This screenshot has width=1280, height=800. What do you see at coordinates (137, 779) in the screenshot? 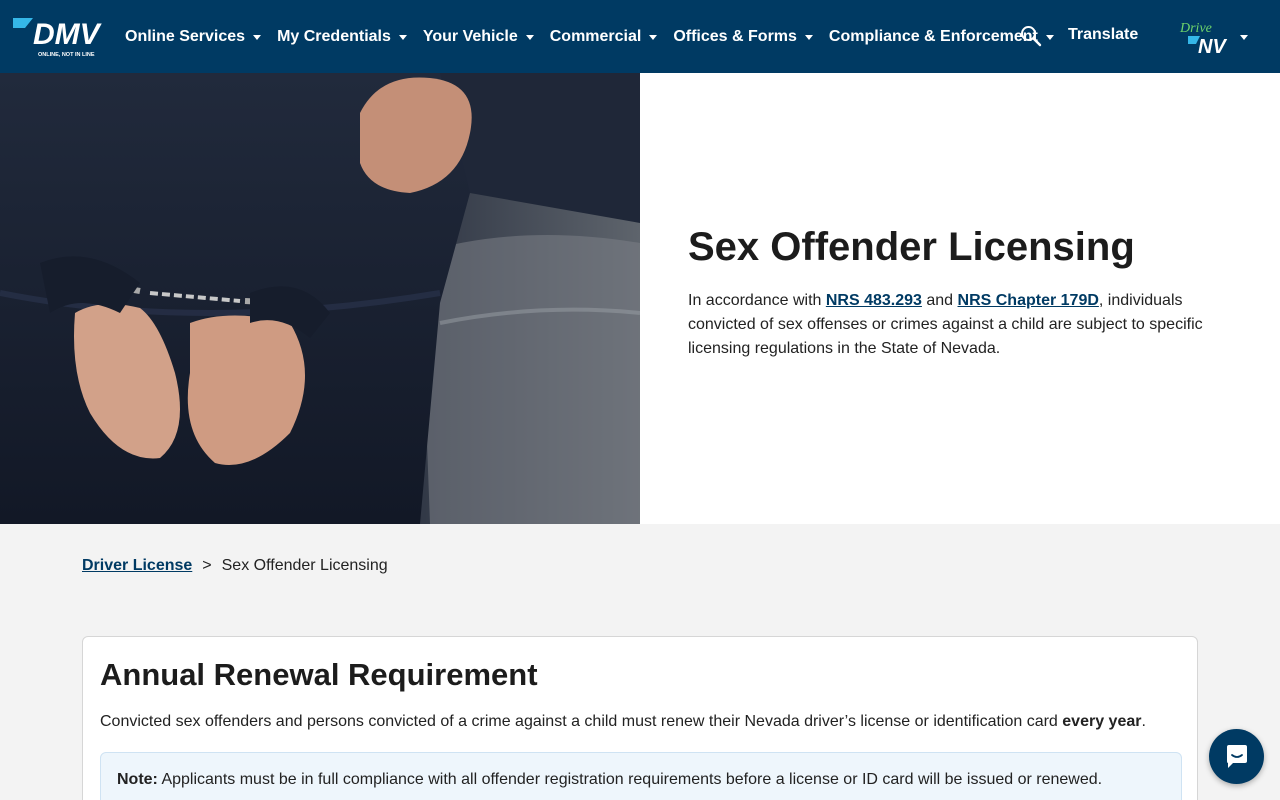
I see `note-label: Note:` at bounding box center [137, 779].